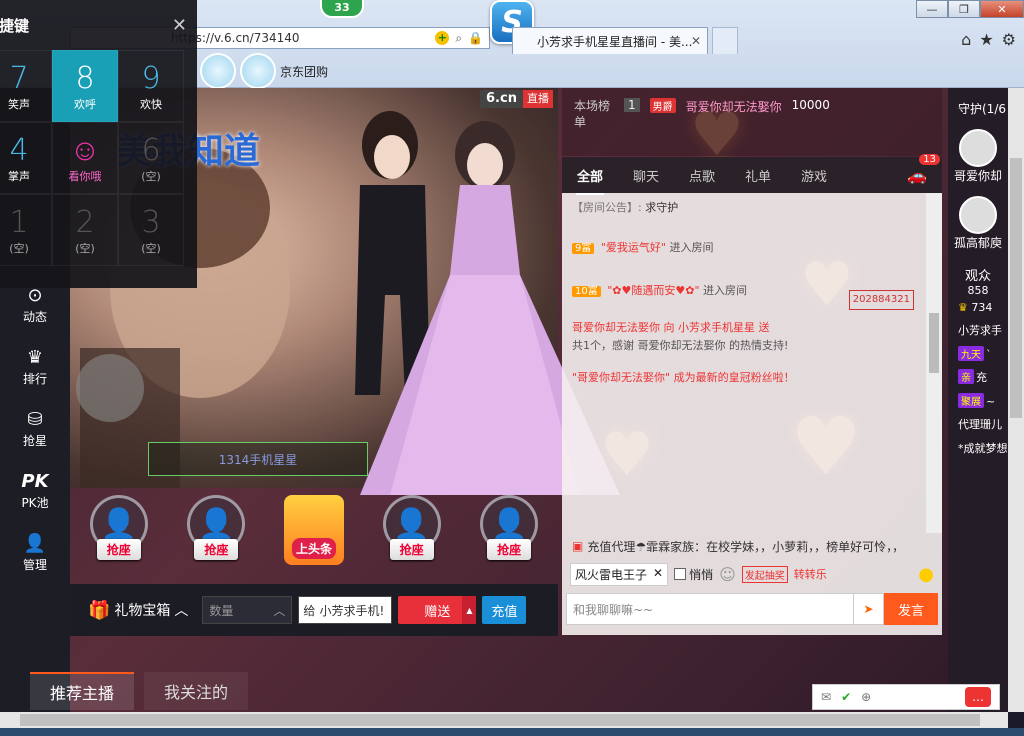 Image resolution: width=1024 pixels, height=736 pixels. Describe the element at coordinates (342, 9) in the screenshot. I see `notification-badge: 33` at that location.